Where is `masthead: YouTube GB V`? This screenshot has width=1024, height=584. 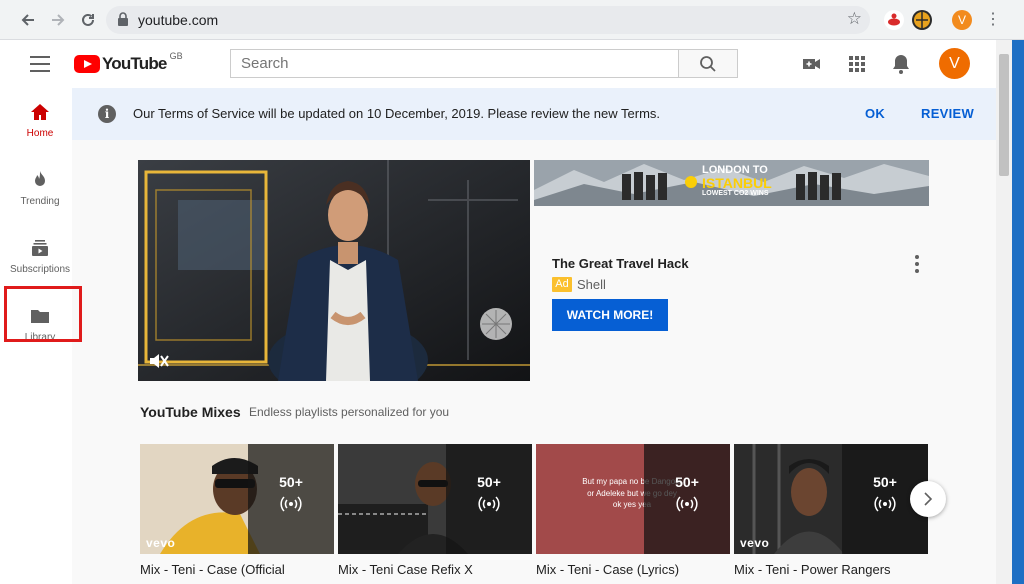 masthead: YouTube GB V is located at coordinates (498, 64).